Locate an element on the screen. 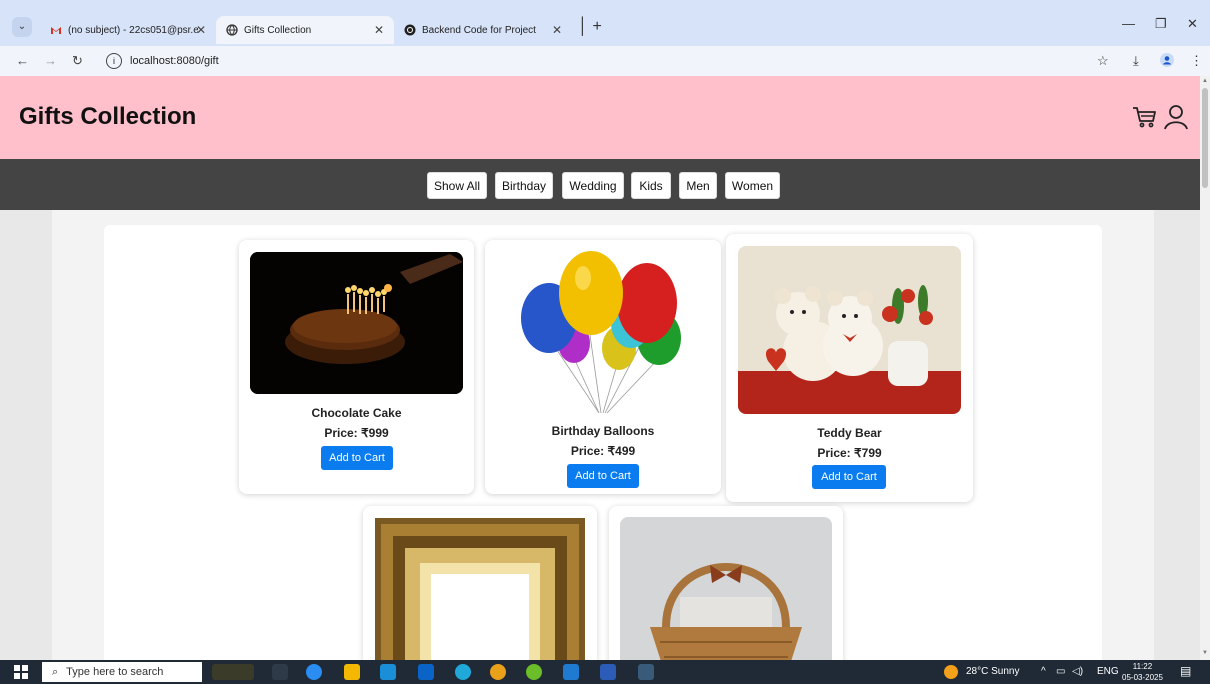 The image size is (1210, 684). tab-label: (no subject) - 22cs051@psr.edu is located at coordinates (133, 30).